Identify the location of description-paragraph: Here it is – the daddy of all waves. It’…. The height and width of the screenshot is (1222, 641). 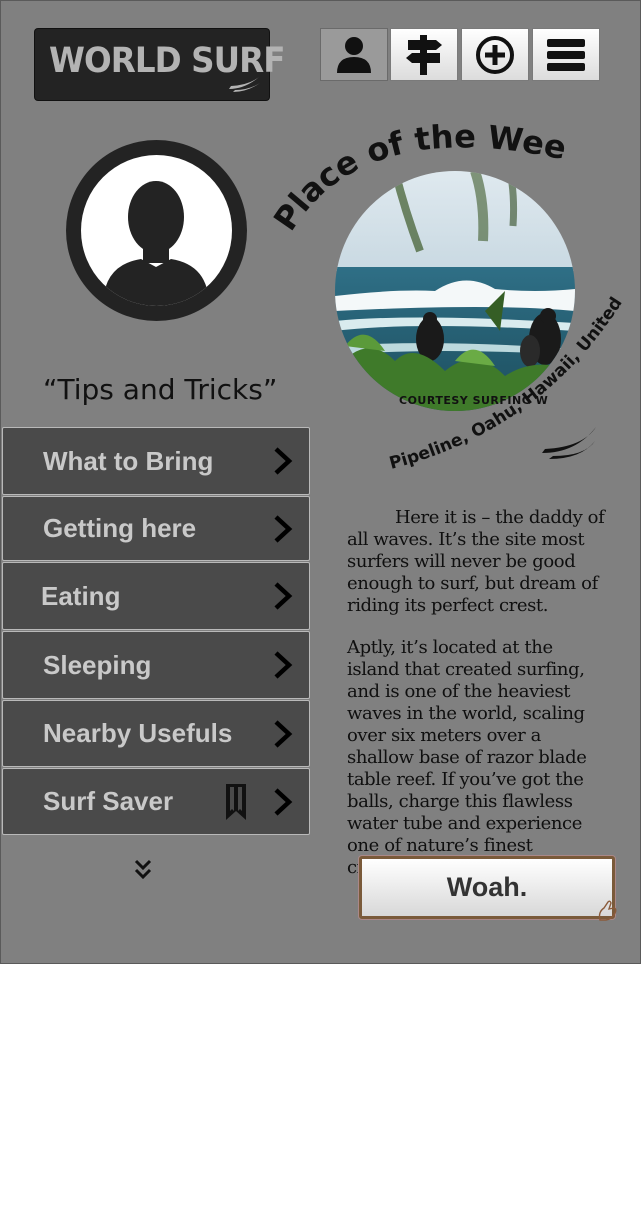
(476, 561).